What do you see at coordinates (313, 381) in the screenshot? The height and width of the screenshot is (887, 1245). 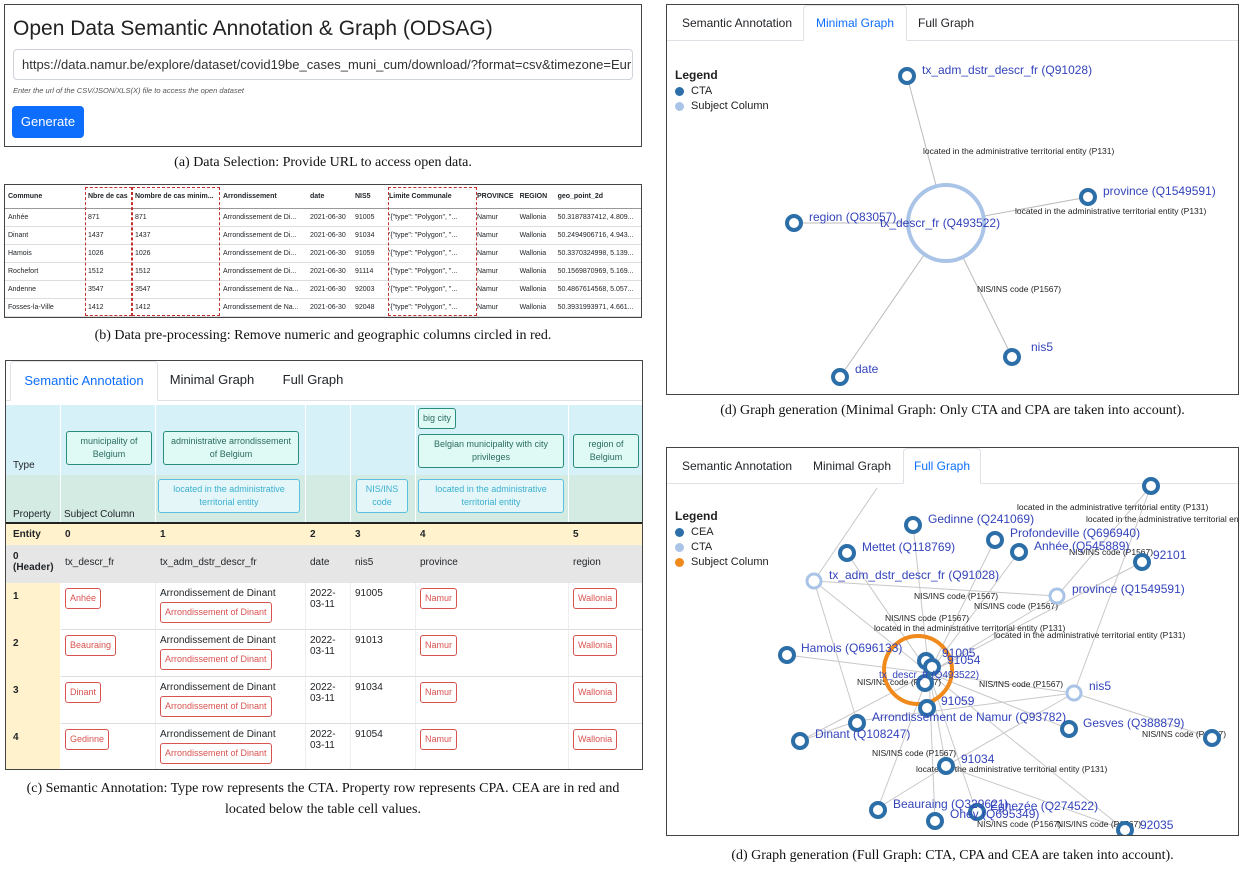 I see `tab-full-graph: Full Graph` at bounding box center [313, 381].